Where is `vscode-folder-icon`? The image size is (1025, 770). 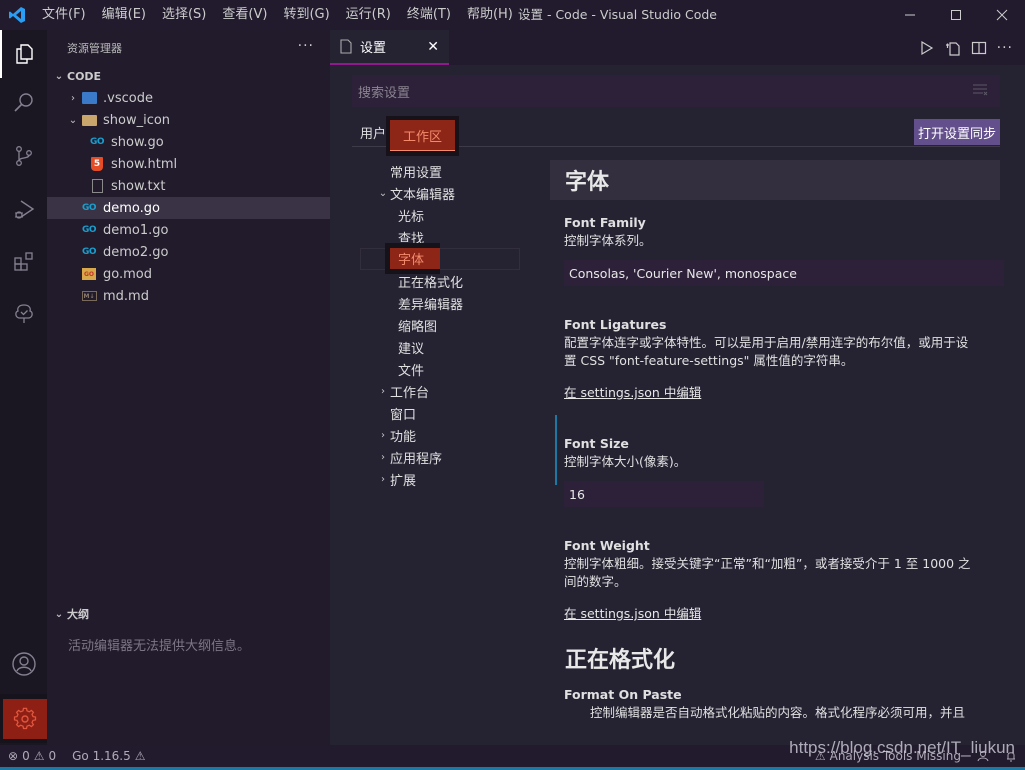 vscode-folder-icon is located at coordinates (89, 98).